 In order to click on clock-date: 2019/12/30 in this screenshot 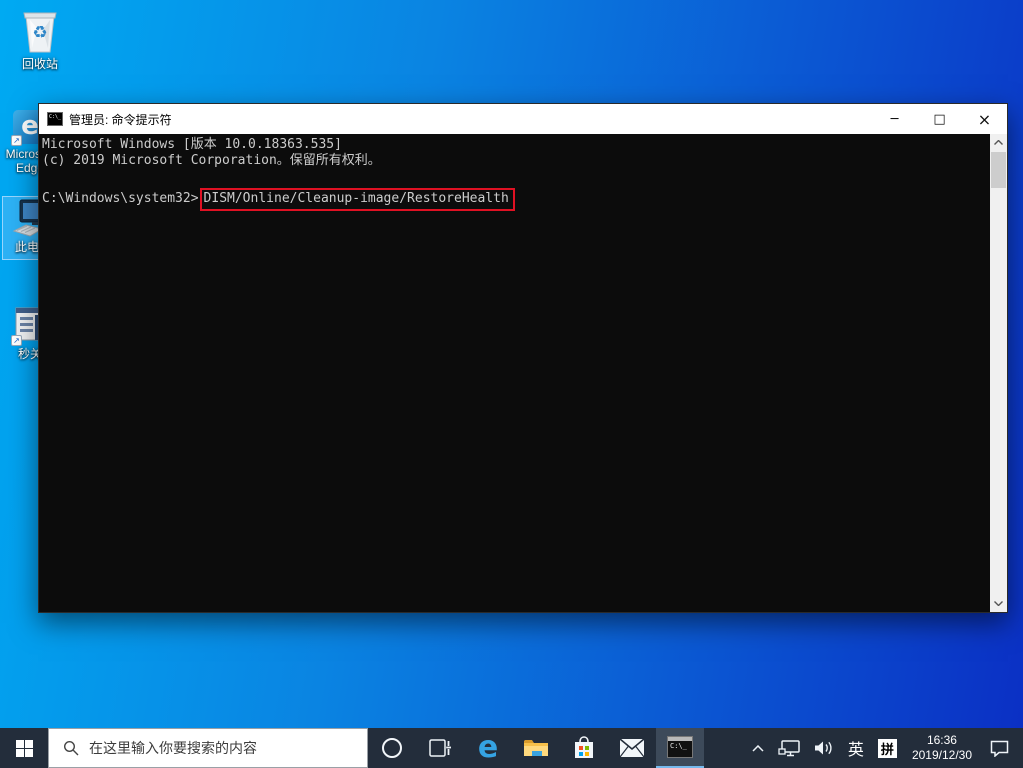, I will do `click(941, 755)`.